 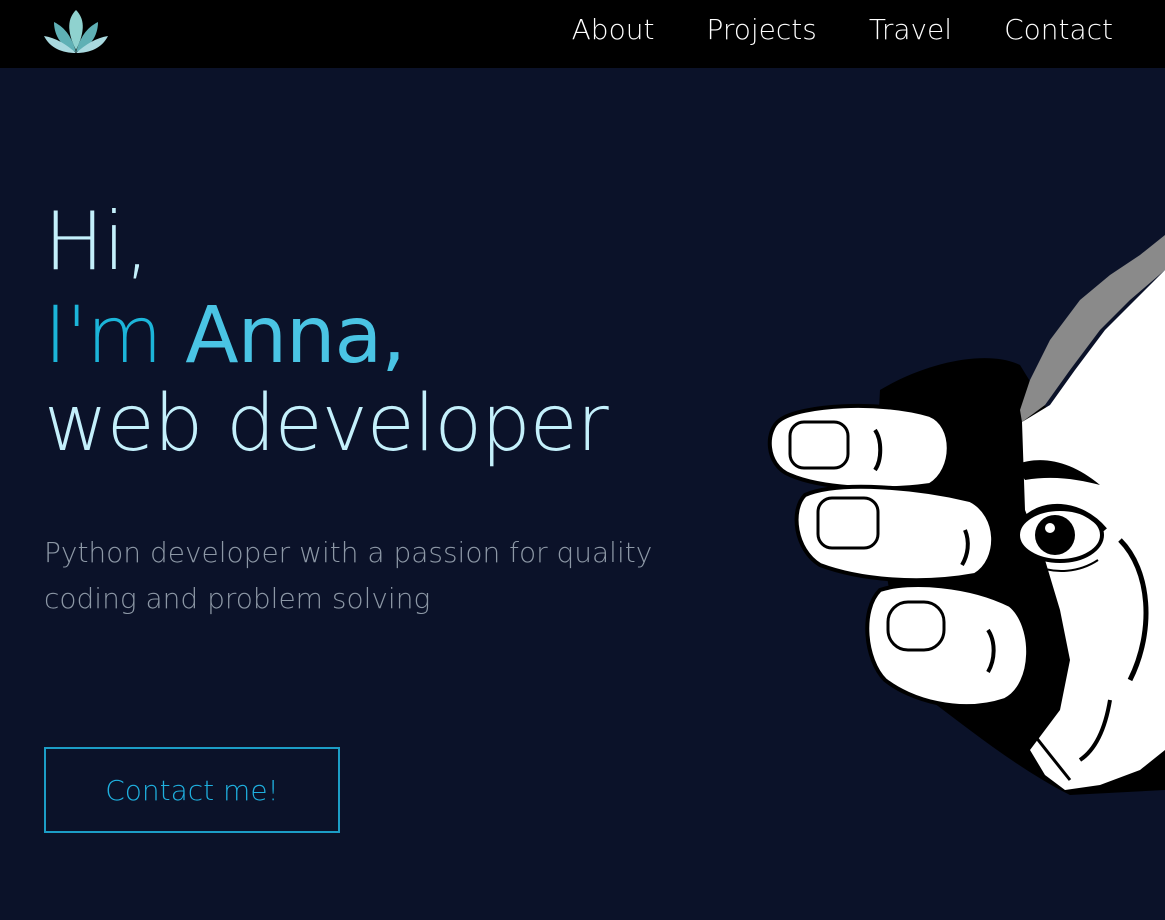 What do you see at coordinates (192, 790) in the screenshot?
I see `contact-me-button: Contact me!` at bounding box center [192, 790].